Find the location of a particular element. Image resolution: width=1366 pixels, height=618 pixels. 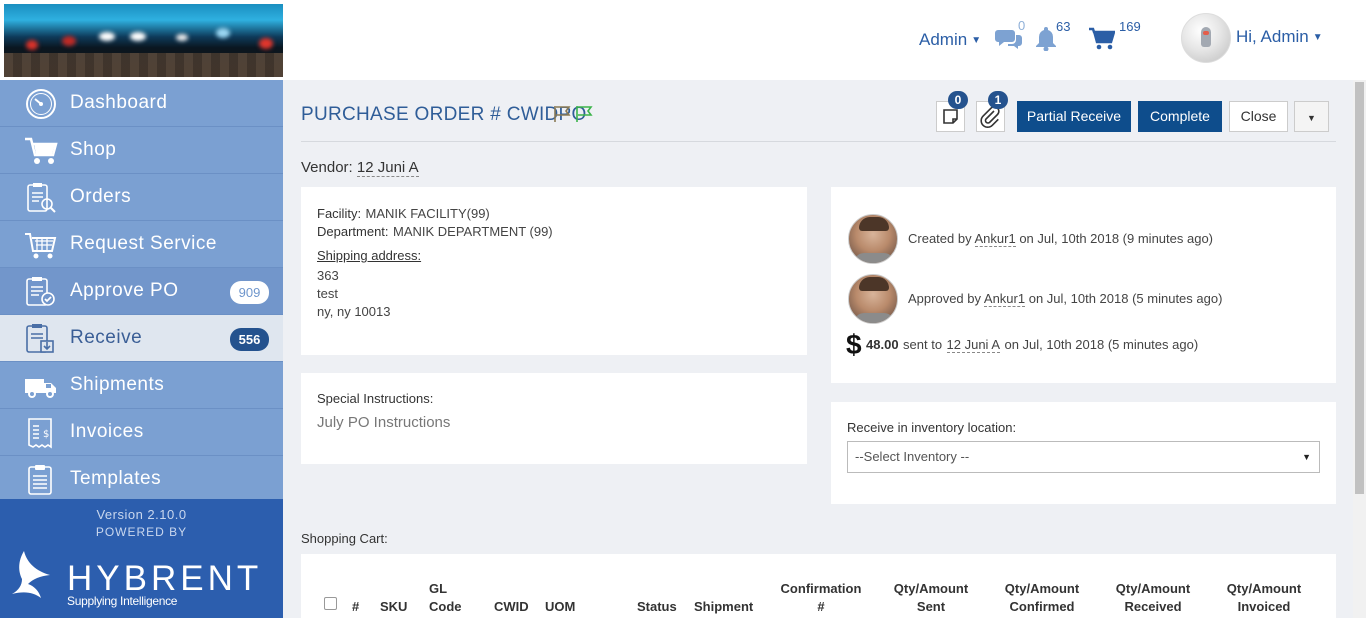

column-header-shipment: Shipment is located at coordinates (723, 607).